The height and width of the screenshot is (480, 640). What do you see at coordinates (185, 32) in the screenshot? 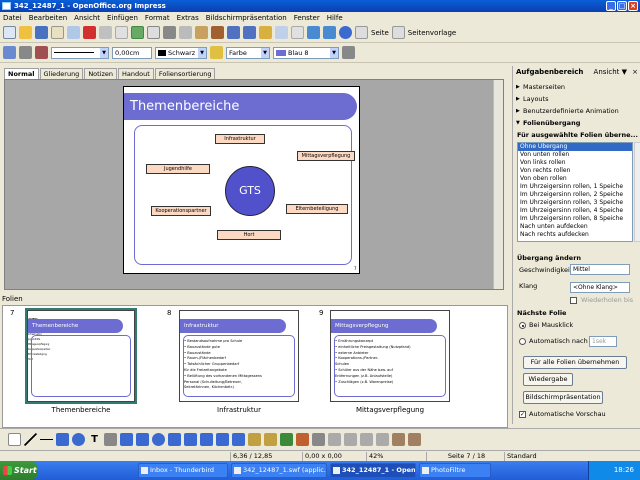
I see `copy-icon` at bounding box center [185, 32].